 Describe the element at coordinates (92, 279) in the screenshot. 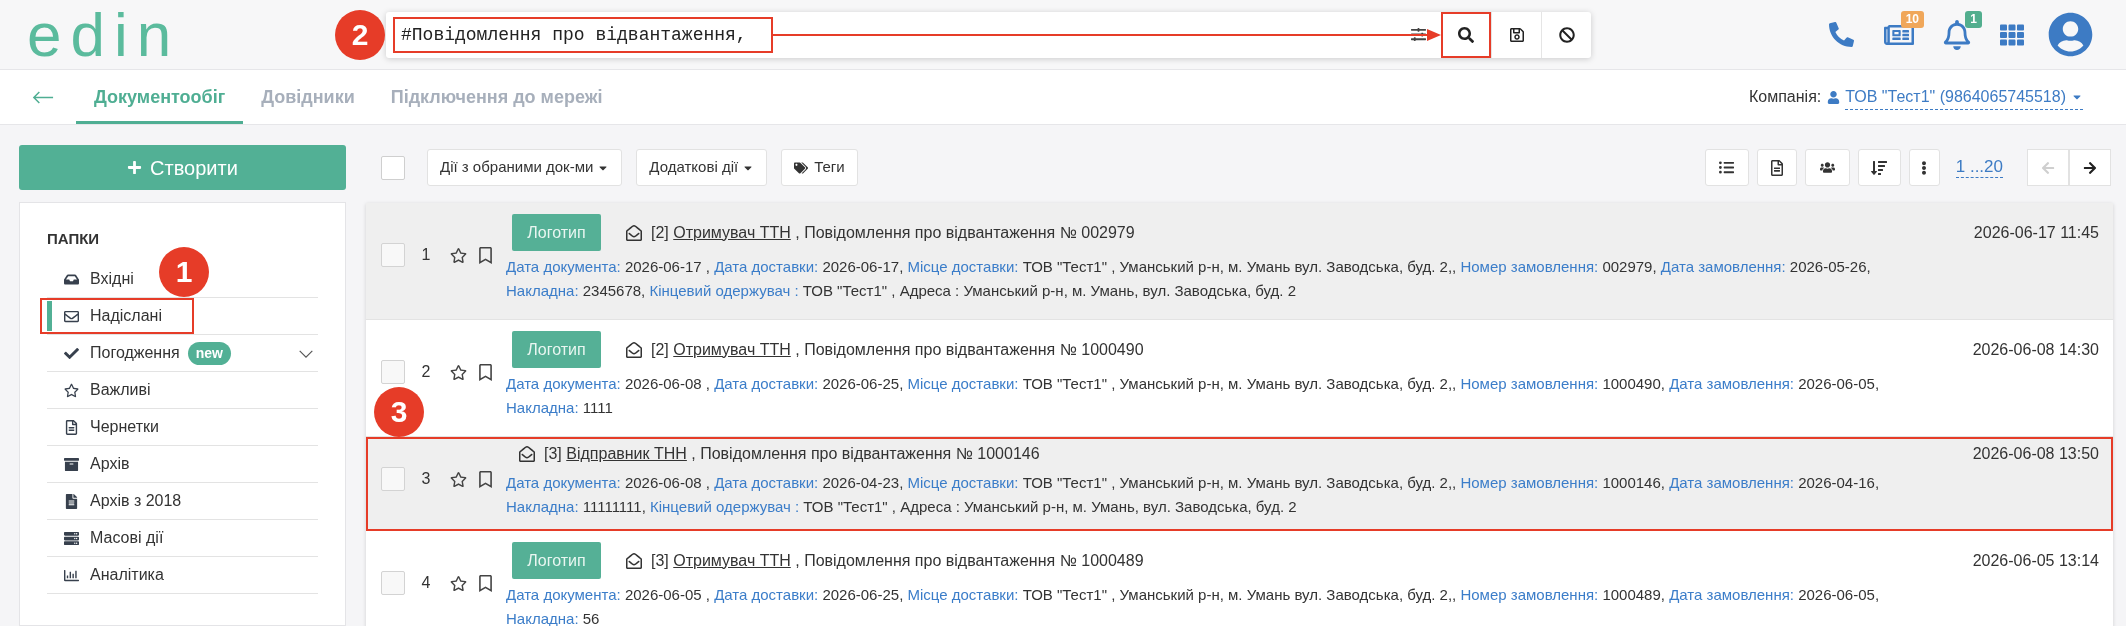

I see `folder-item: Вхідні` at that location.